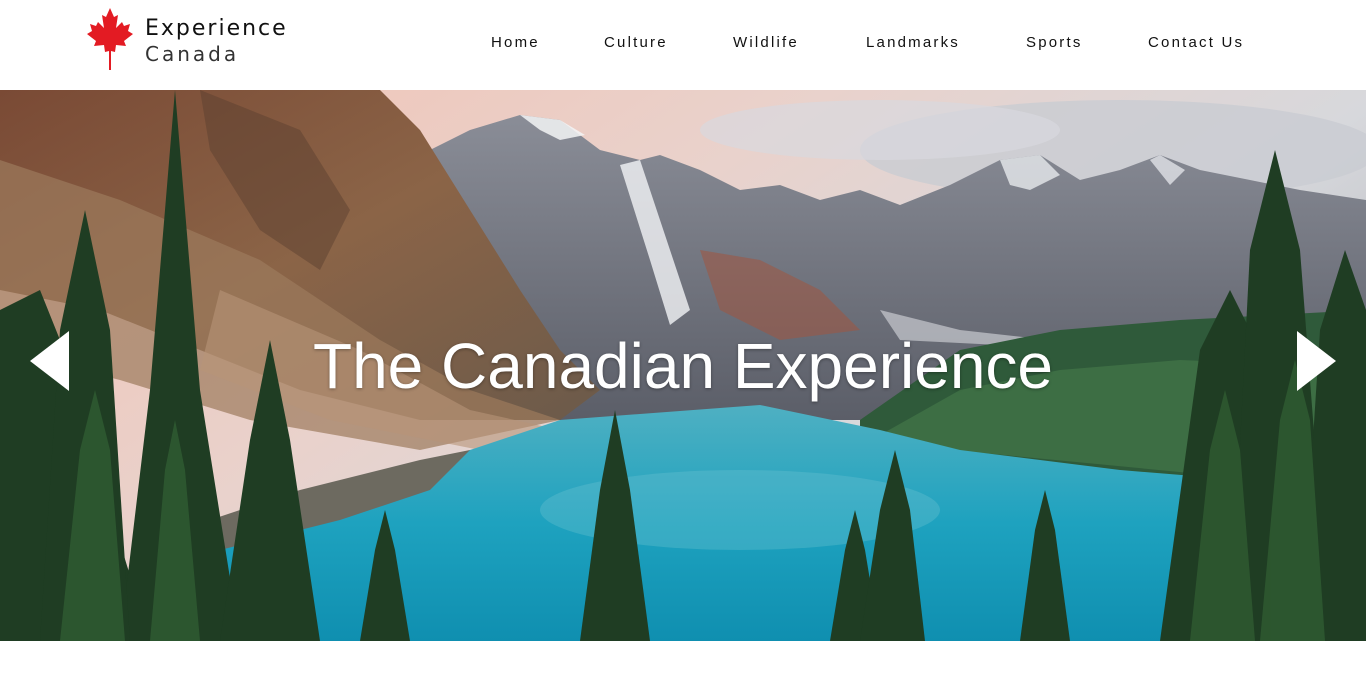 The image size is (1366, 684). I want to click on carousel-next-button, so click(1316, 361).